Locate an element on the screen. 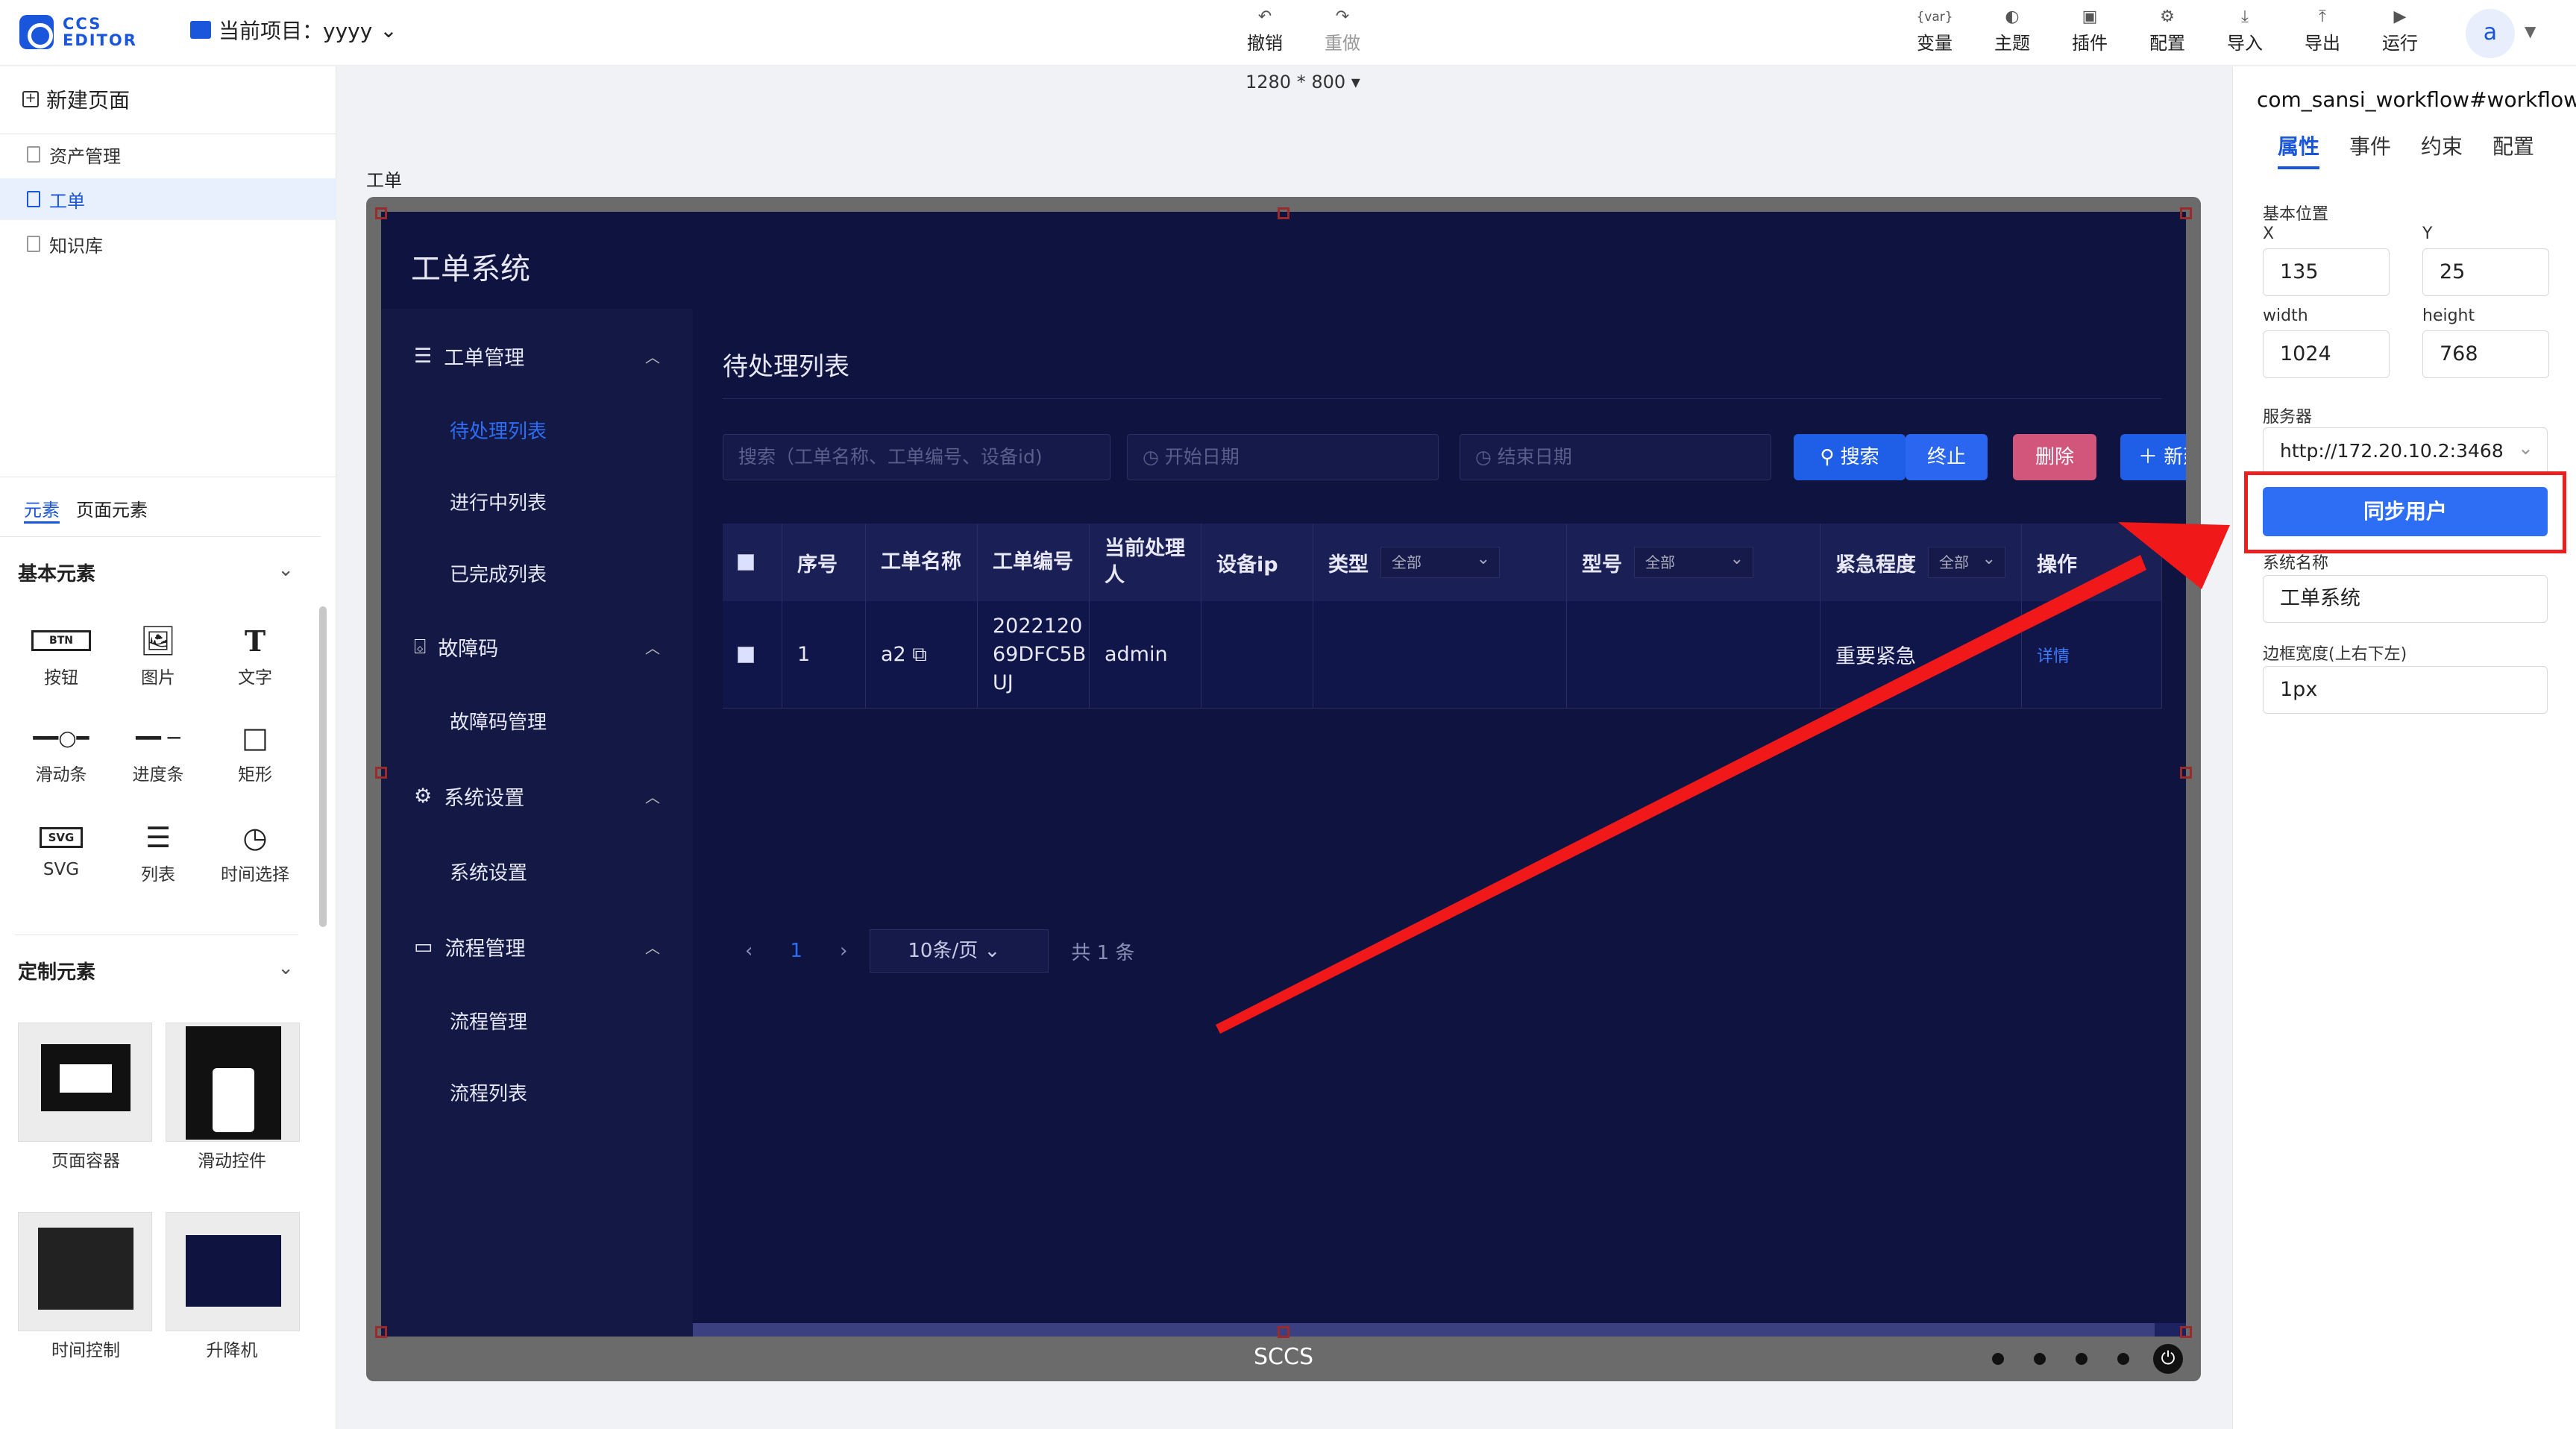 Image resolution: width=2576 pixels, height=1429 pixels. search-button: ⚲ 搜索 is located at coordinates (1850, 457).